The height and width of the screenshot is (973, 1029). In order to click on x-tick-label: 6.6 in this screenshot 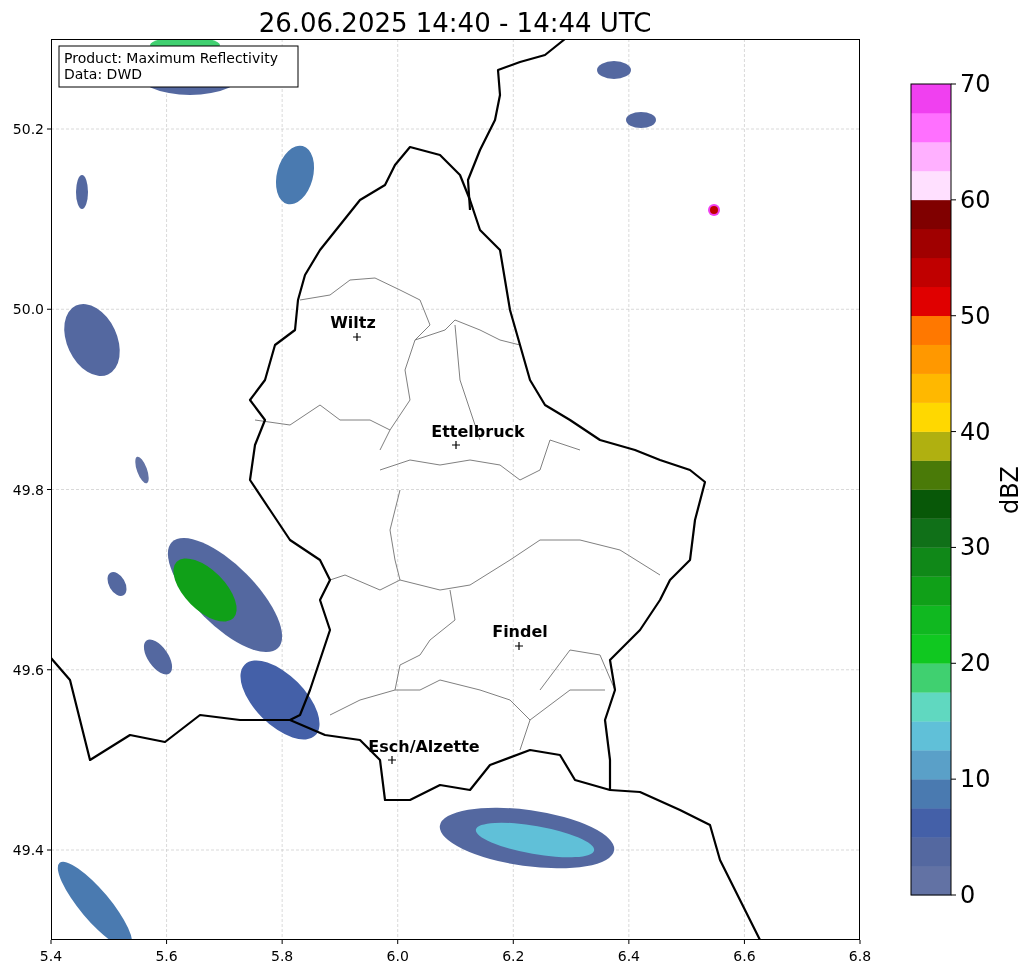, I will do `click(744, 956)`.